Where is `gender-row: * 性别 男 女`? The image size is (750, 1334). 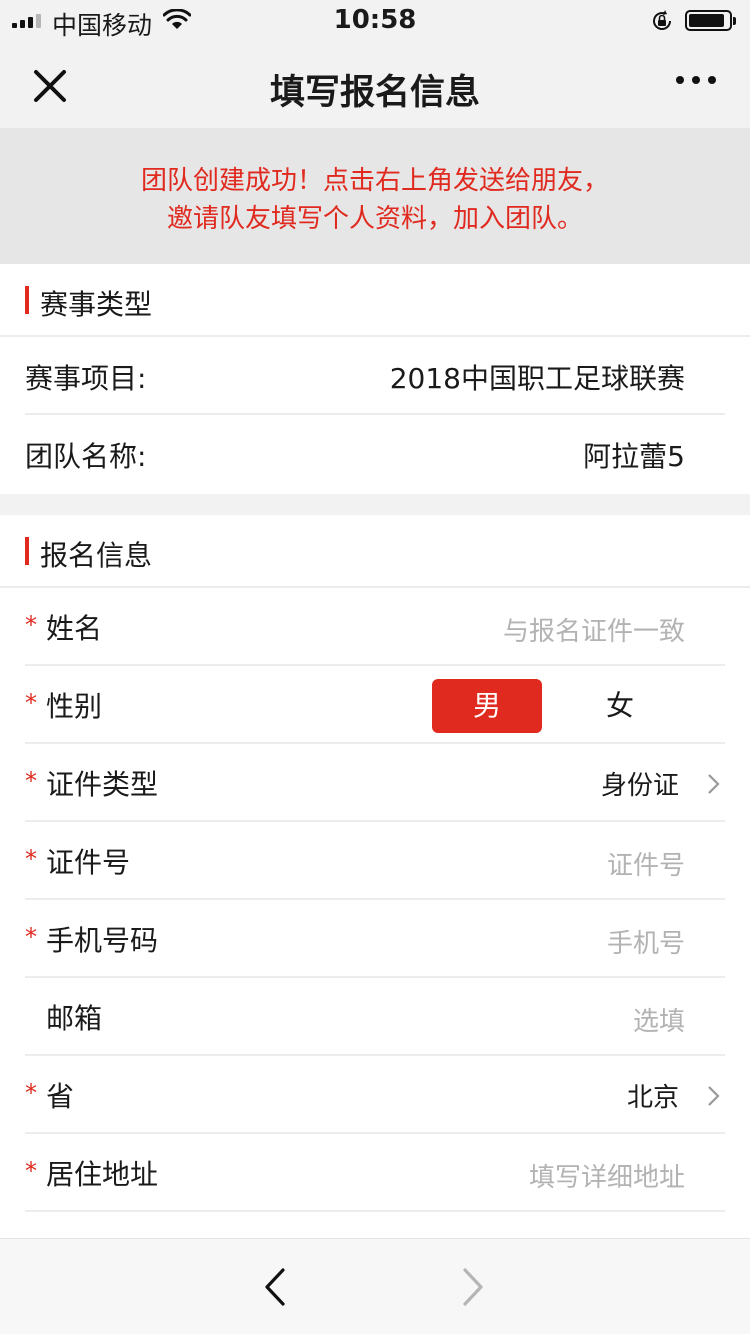 gender-row: * 性别 男 女 is located at coordinates (375, 705).